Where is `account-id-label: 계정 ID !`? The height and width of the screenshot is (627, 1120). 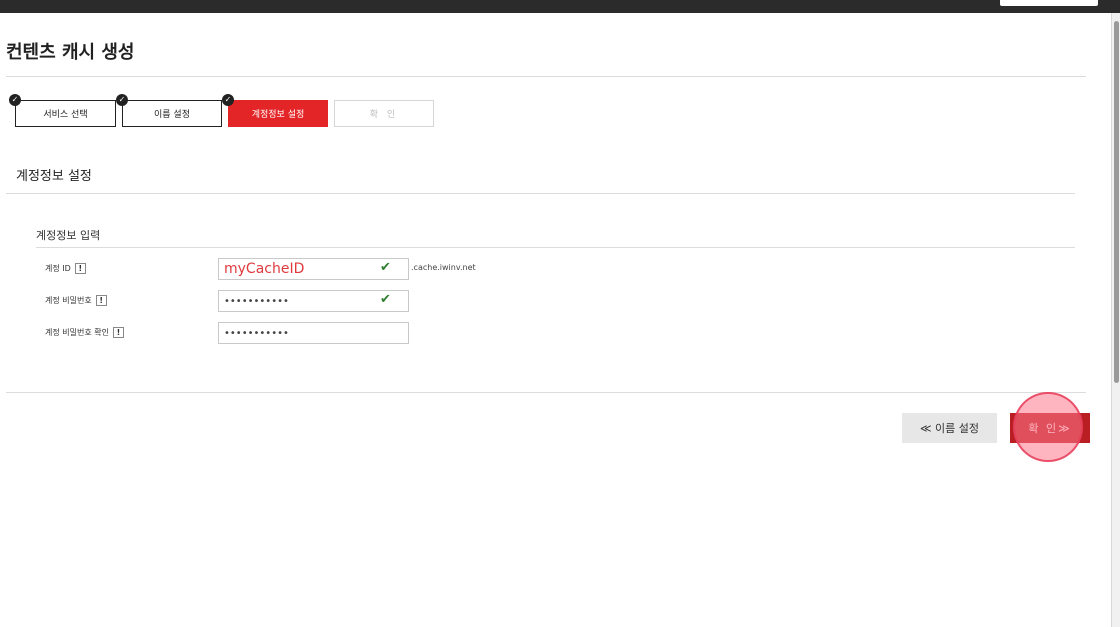
account-id-label: 계정 ID ! is located at coordinates (65, 268).